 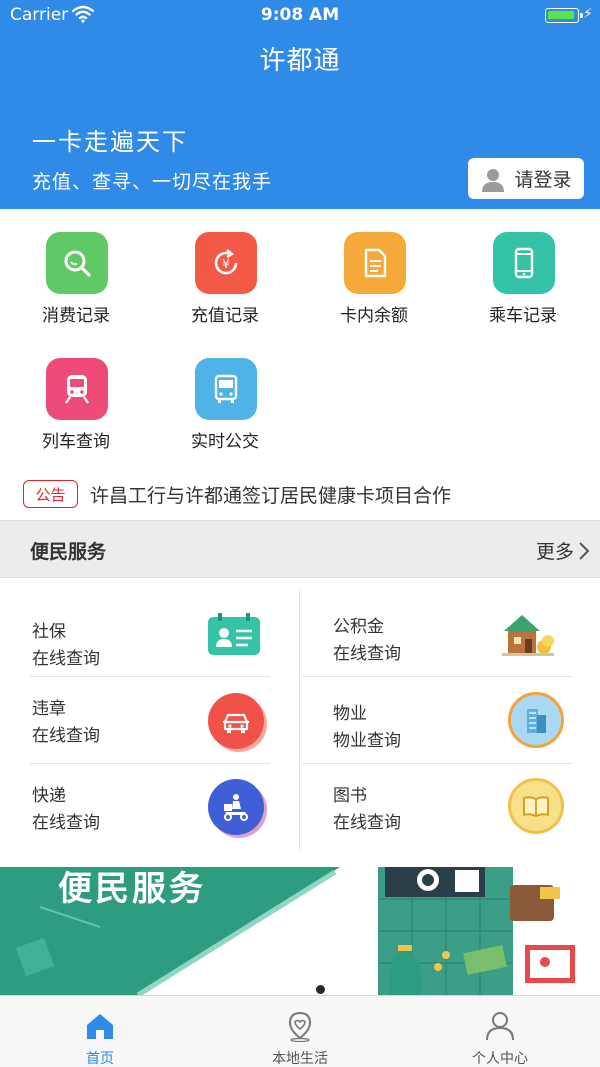 I want to click on service-title: 快递, so click(x=49, y=796).